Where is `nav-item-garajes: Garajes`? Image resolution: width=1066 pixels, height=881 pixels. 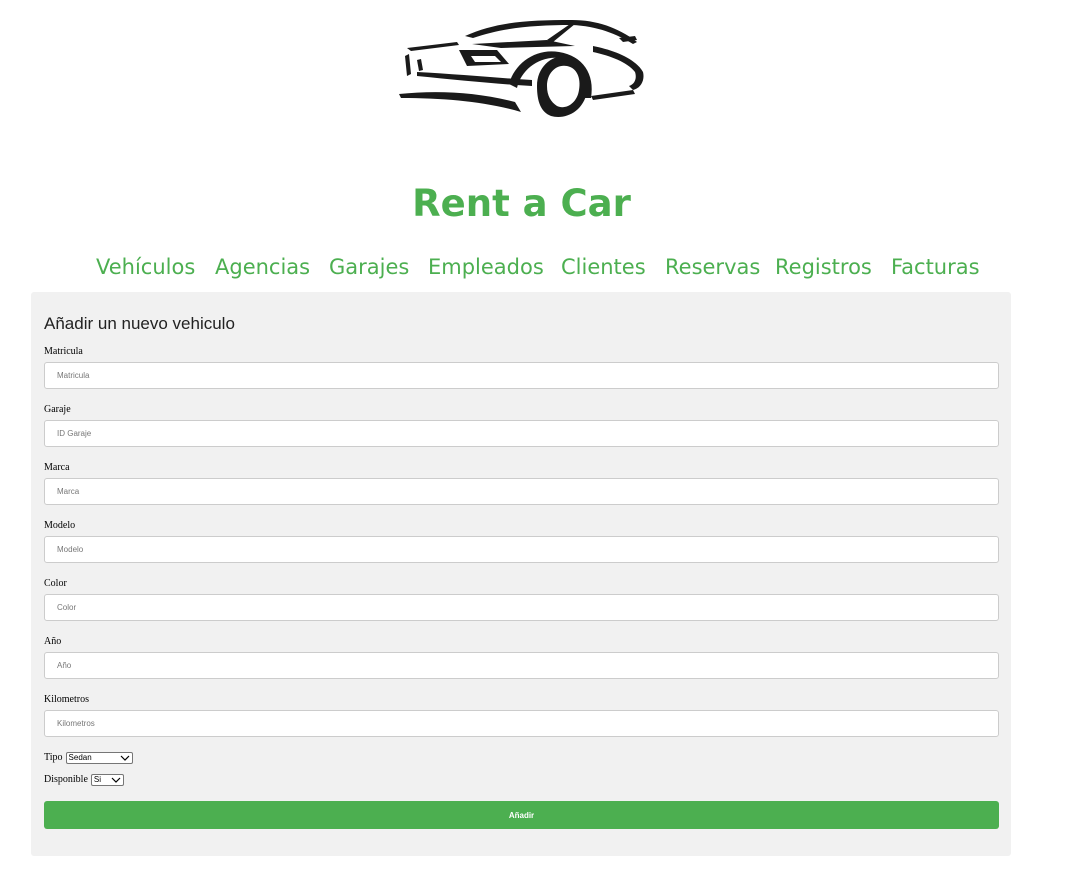 nav-item-garajes: Garajes is located at coordinates (369, 267).